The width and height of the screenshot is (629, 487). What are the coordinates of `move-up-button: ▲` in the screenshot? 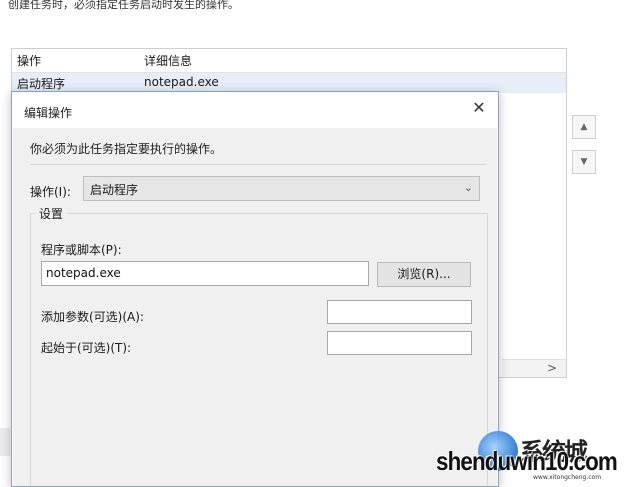 It's located at (584, 127).